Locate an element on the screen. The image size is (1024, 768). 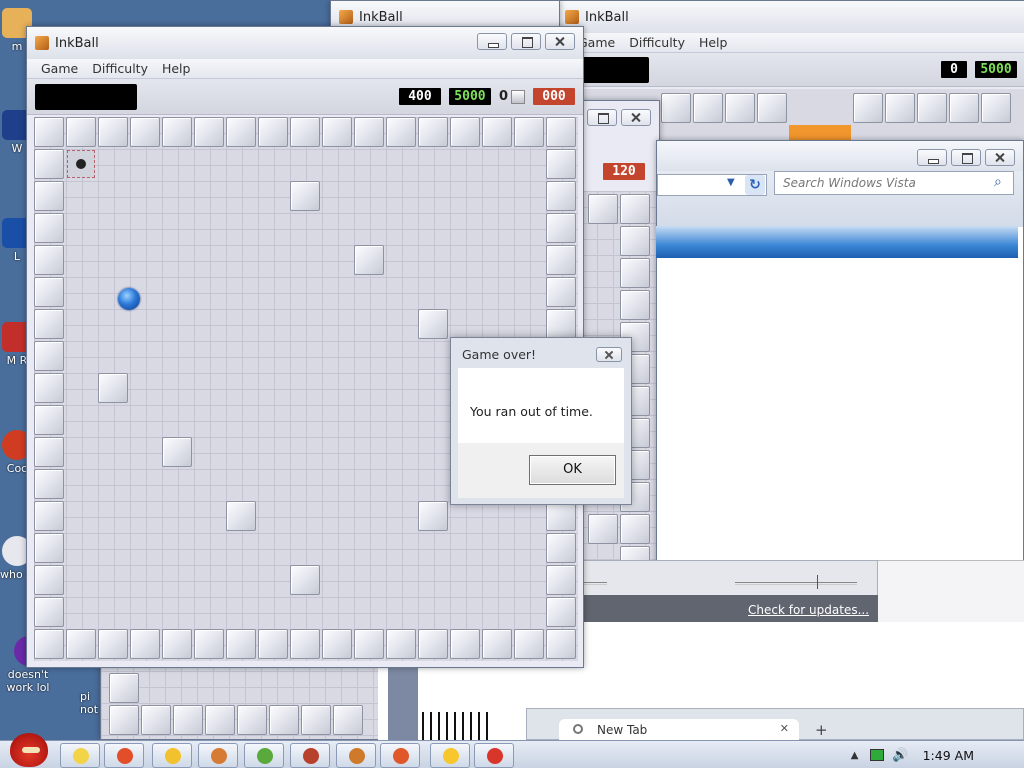
menu-game: Game is located at coordinates (59, 68).